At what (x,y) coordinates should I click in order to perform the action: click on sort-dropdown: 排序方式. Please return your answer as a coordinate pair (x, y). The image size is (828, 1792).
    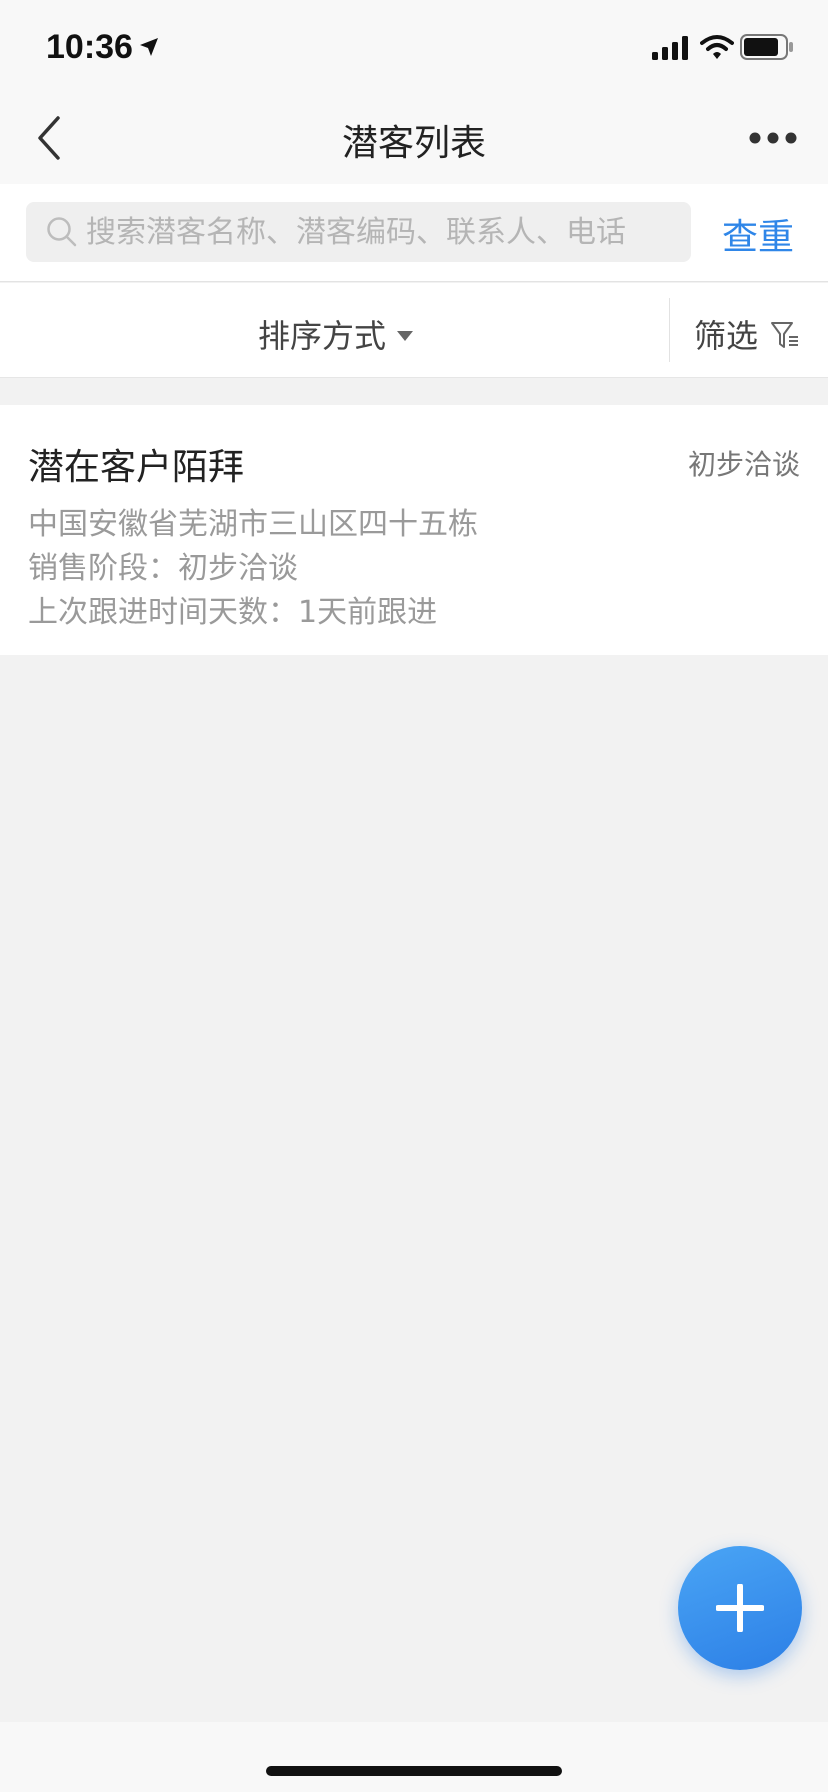
    Looking at the image, I should click on (336, 334).